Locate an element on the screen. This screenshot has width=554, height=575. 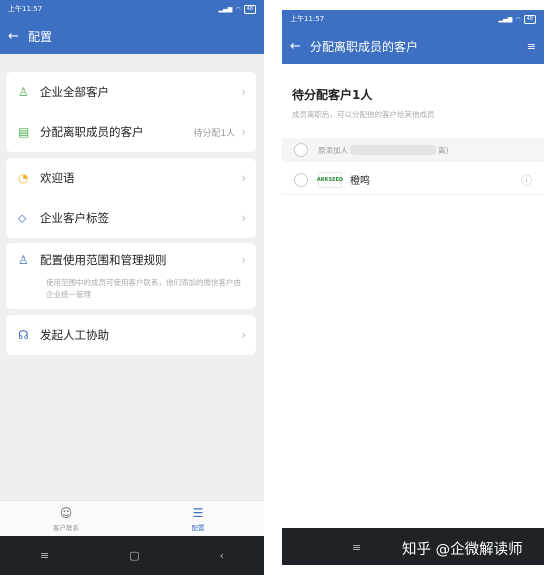
menu-item-assign-departed: ▤ 分配离职成员的客户 待分配1人 › is located at coordinates (131, 132).